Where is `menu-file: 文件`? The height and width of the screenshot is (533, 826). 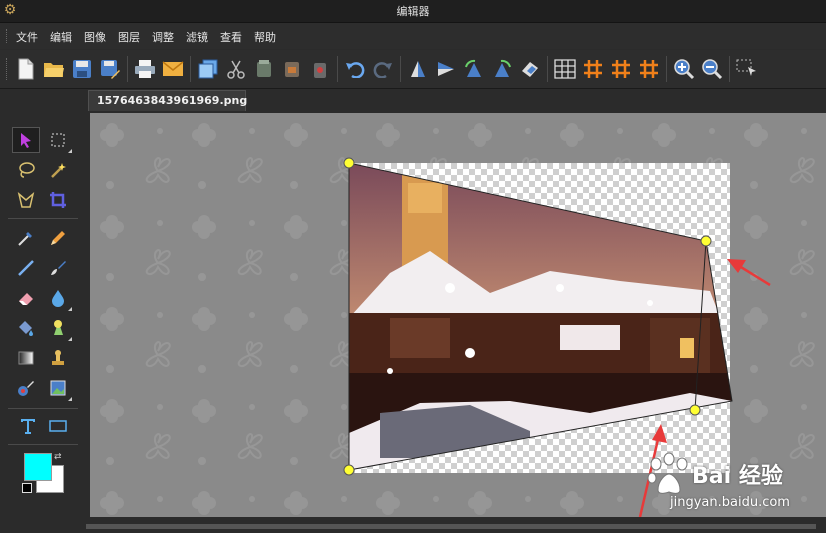
menu-file: 文件 is located at coordinates (27, 37).